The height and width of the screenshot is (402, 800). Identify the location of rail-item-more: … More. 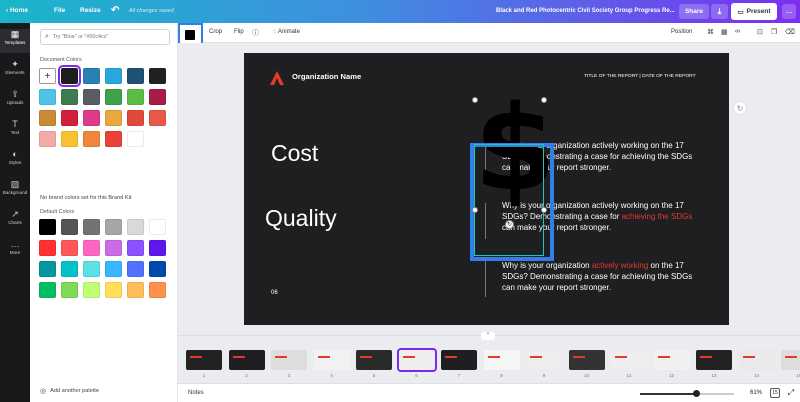
(15, 251).